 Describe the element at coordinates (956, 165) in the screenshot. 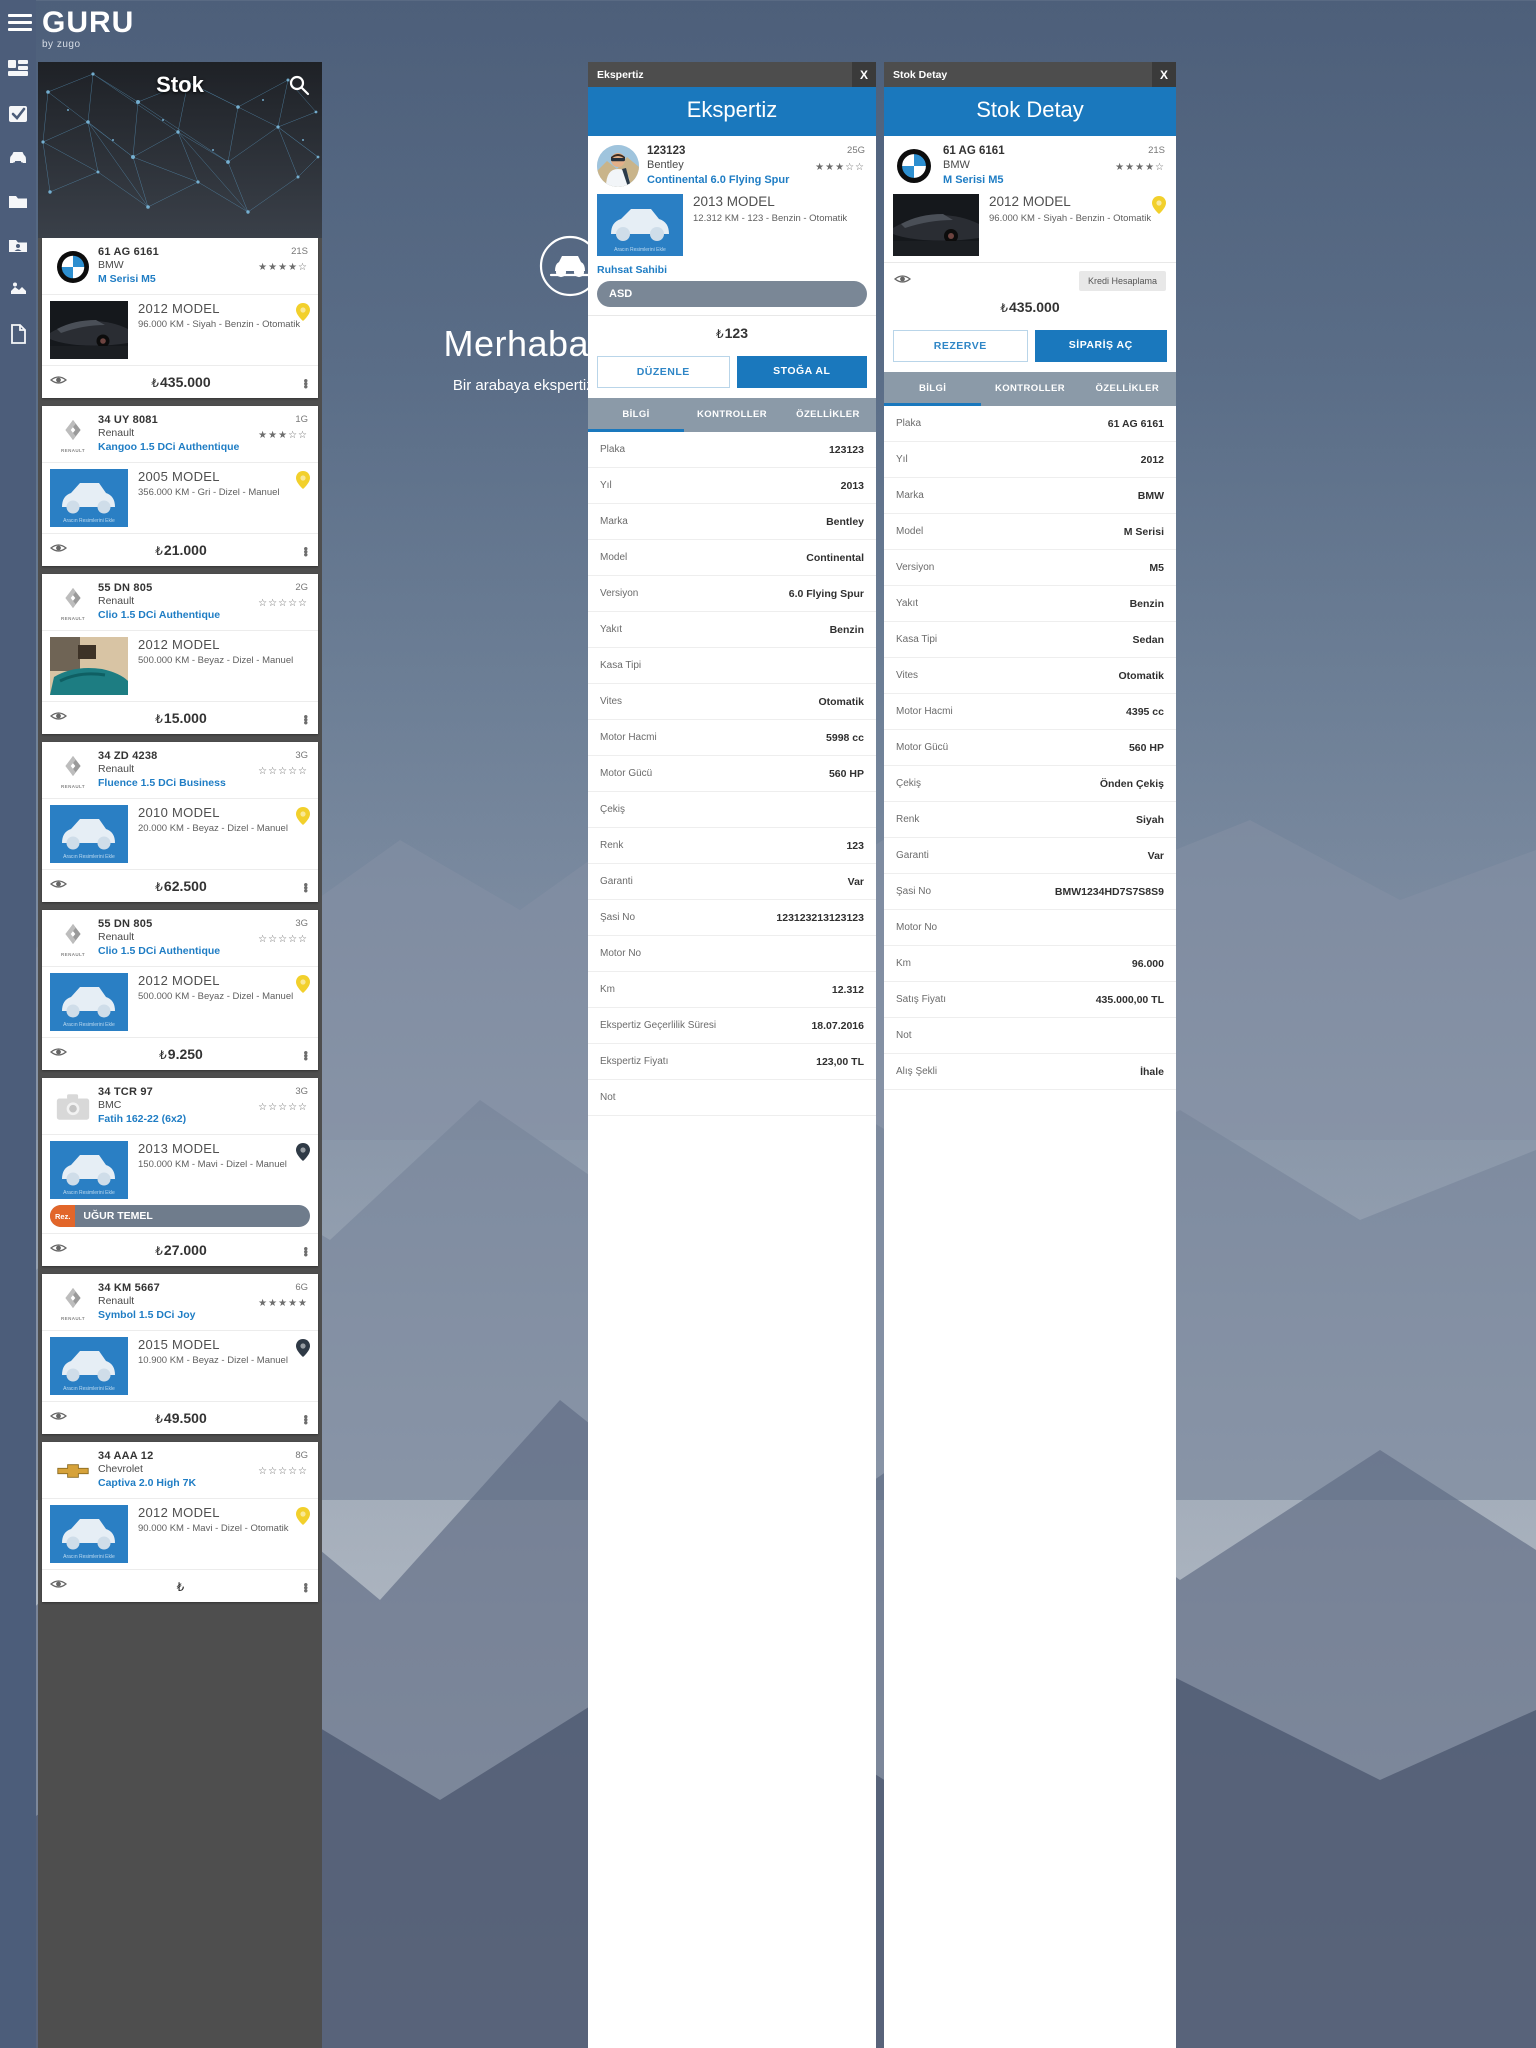

I see `stok-detay-brand: BMW` at that location.